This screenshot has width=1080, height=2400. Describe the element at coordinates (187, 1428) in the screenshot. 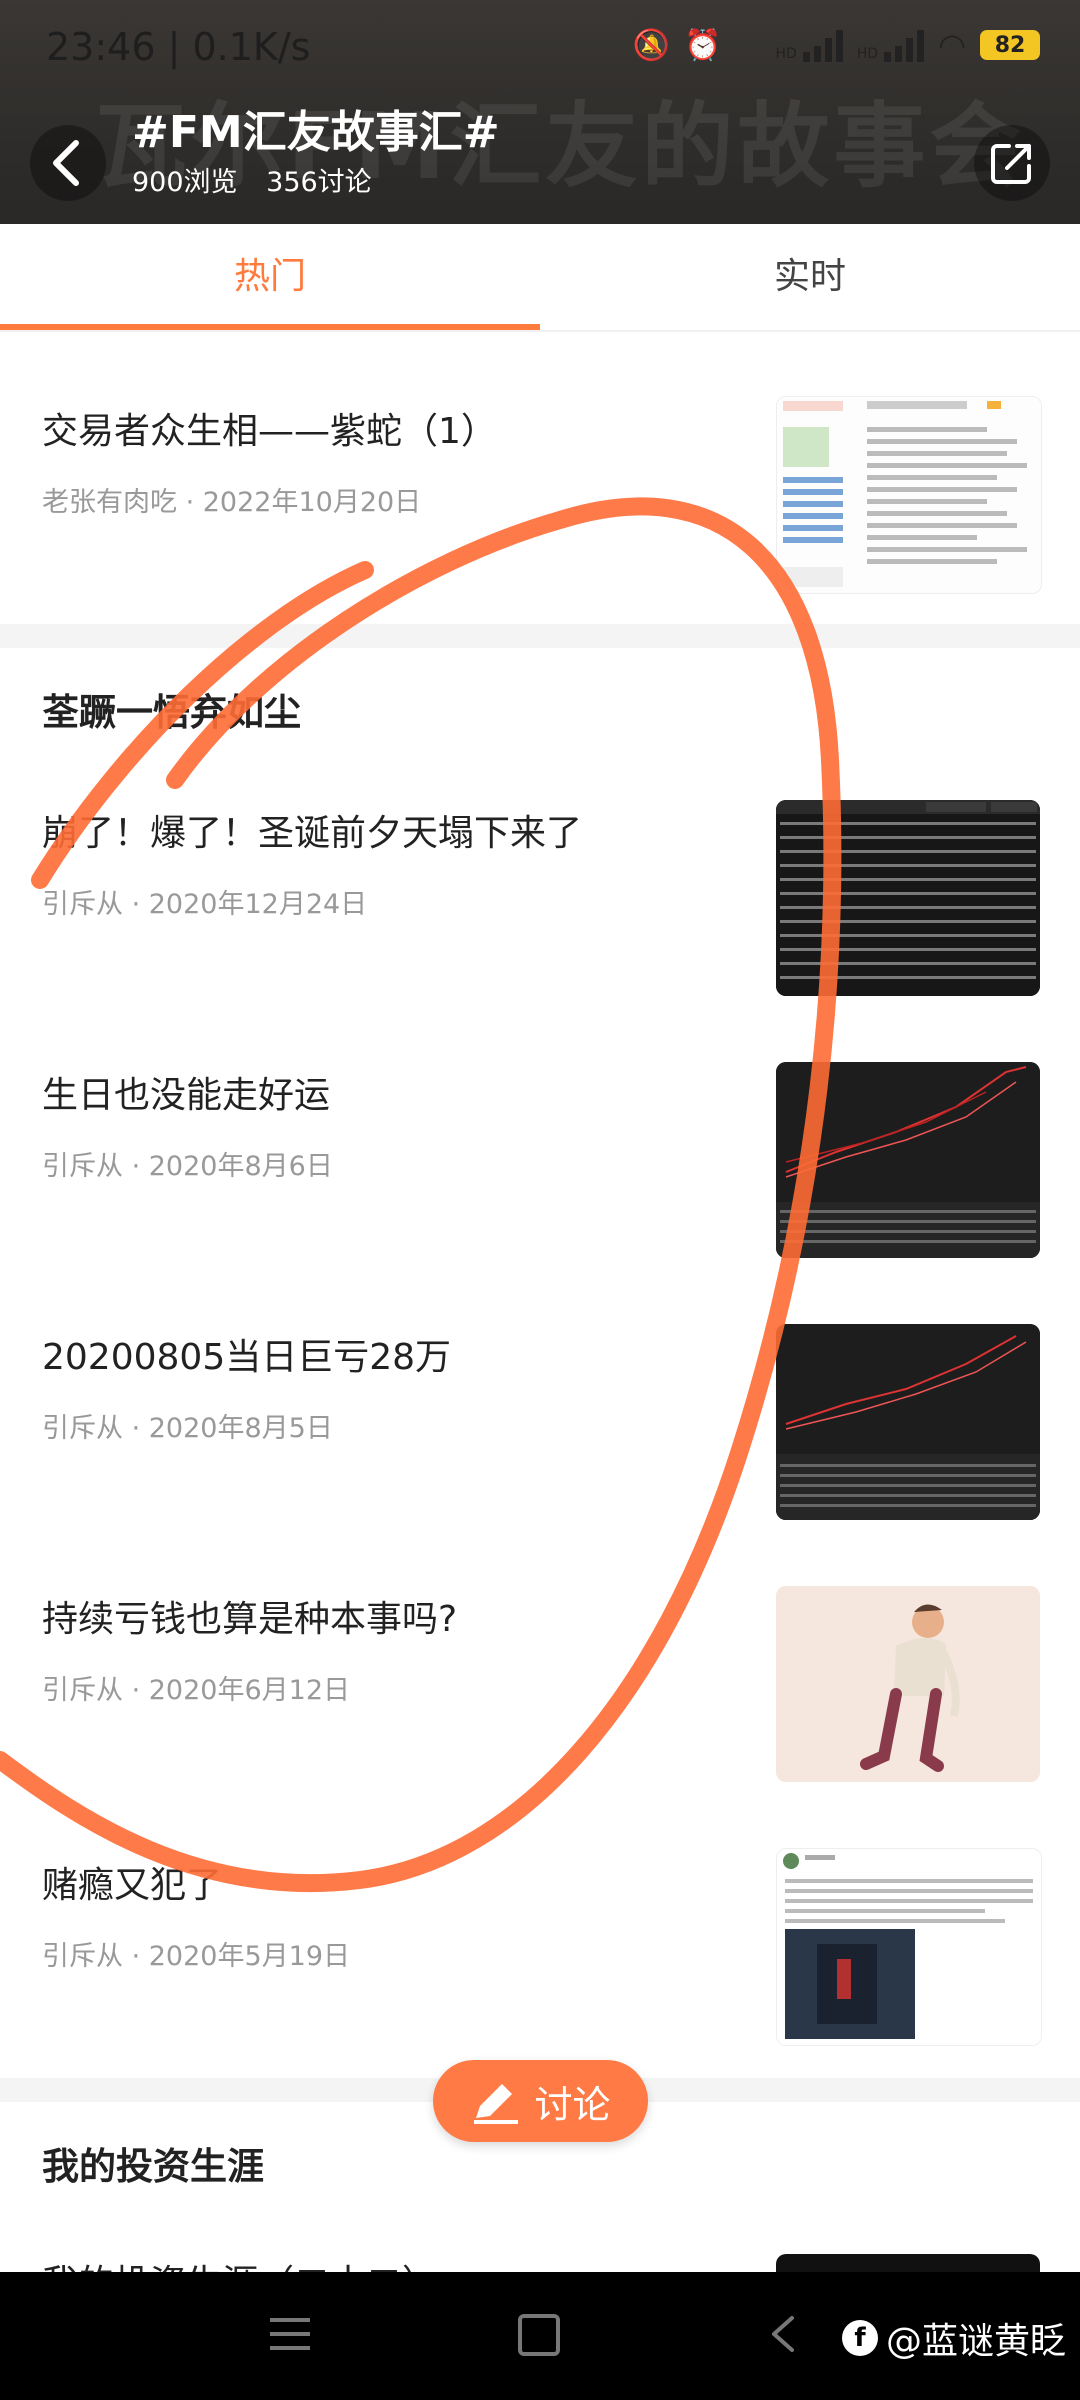

I see `article-meta: 引斥从 · 2020年8月5日` at that location.